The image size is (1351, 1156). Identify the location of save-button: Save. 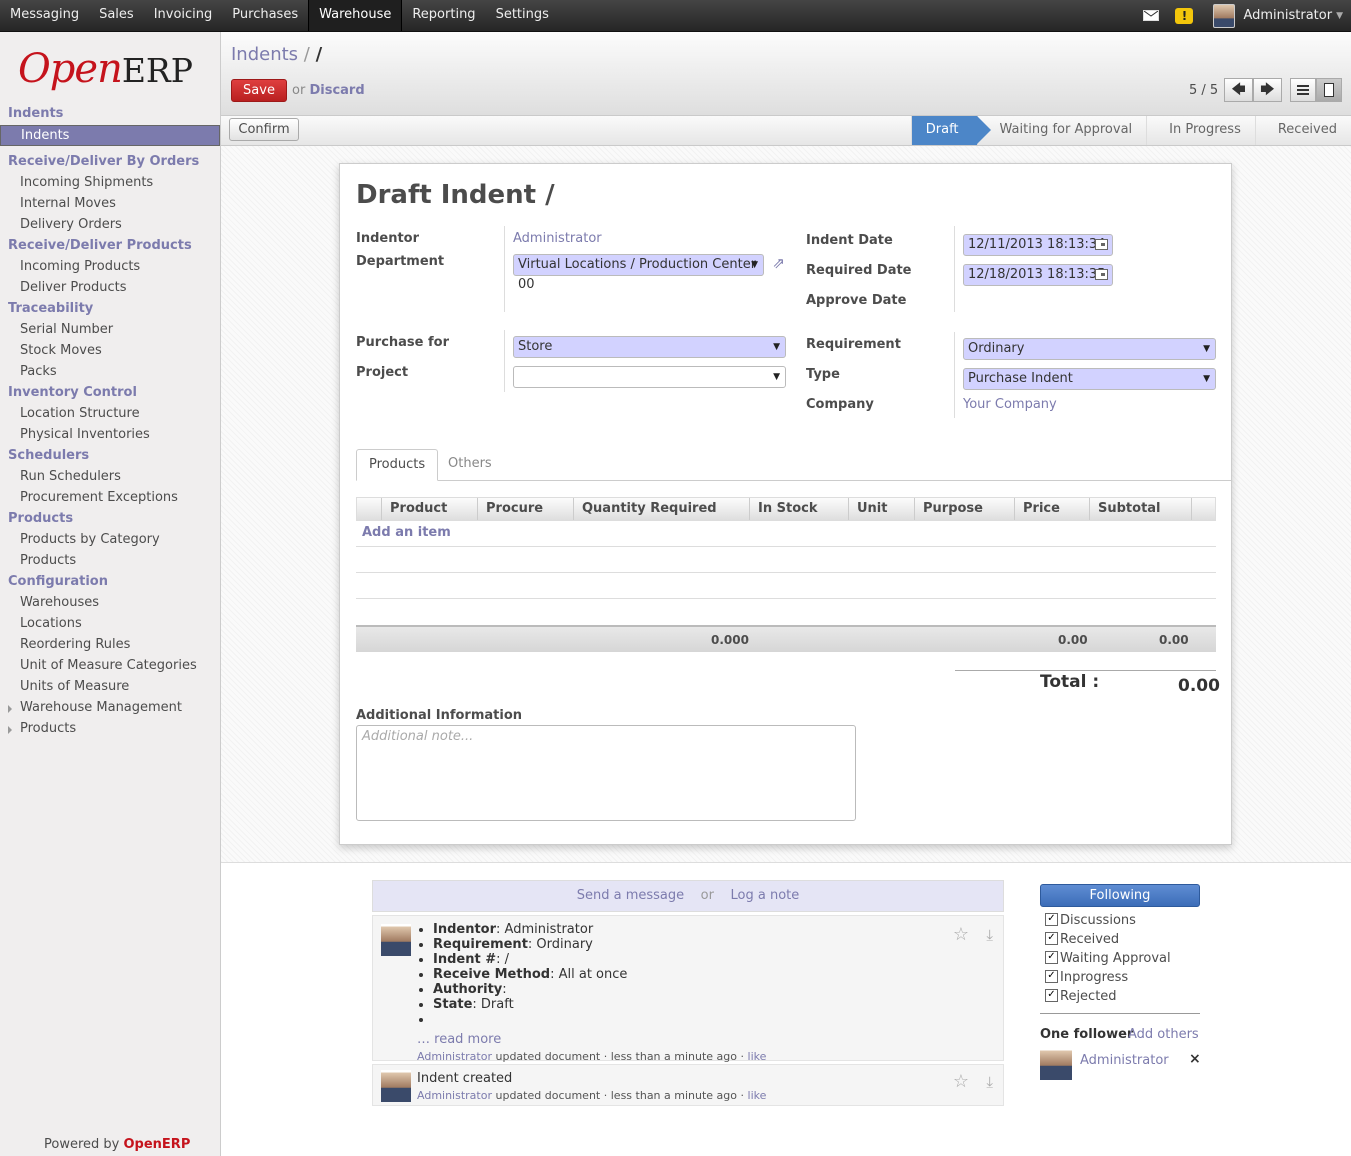
(259, 90).